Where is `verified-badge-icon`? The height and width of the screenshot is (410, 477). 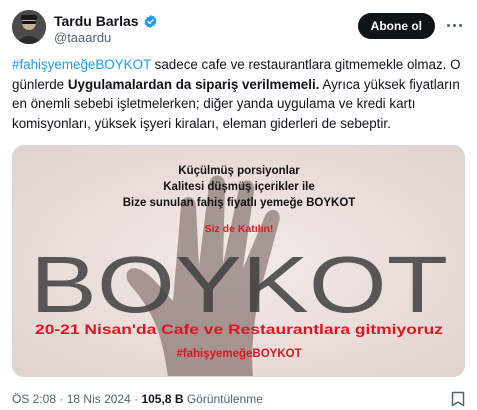 verified-badge-icon is located at coordinates (150, 21).